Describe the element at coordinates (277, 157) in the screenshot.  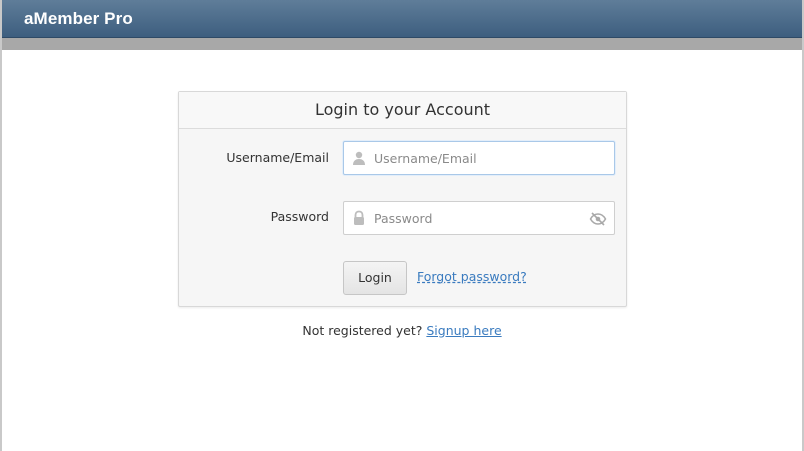
I see `username-label: Username/Email` at that location.